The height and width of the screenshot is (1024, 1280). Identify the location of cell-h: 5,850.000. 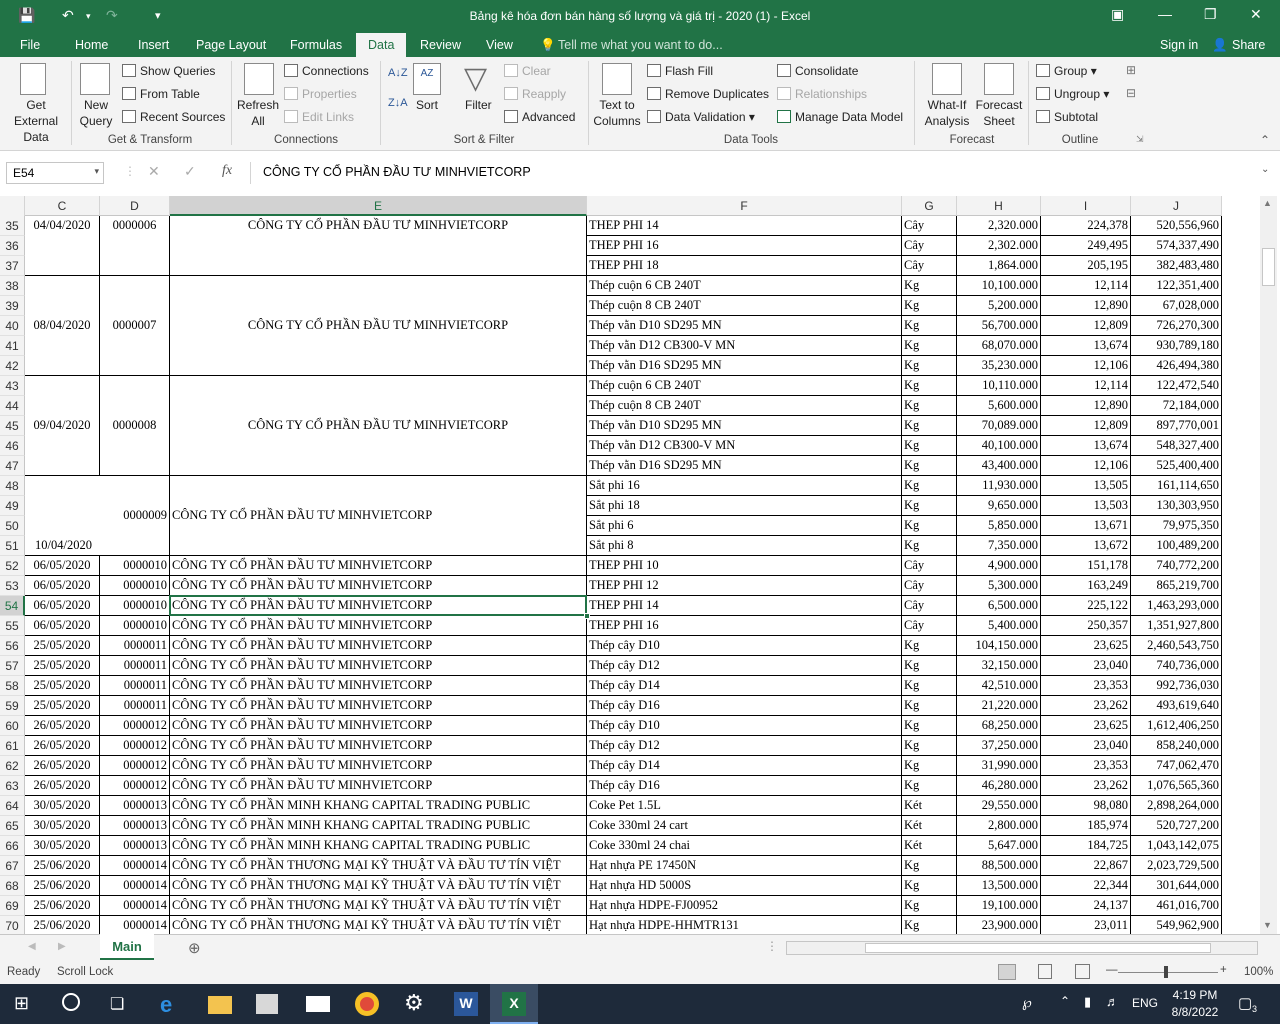
(999, 526).